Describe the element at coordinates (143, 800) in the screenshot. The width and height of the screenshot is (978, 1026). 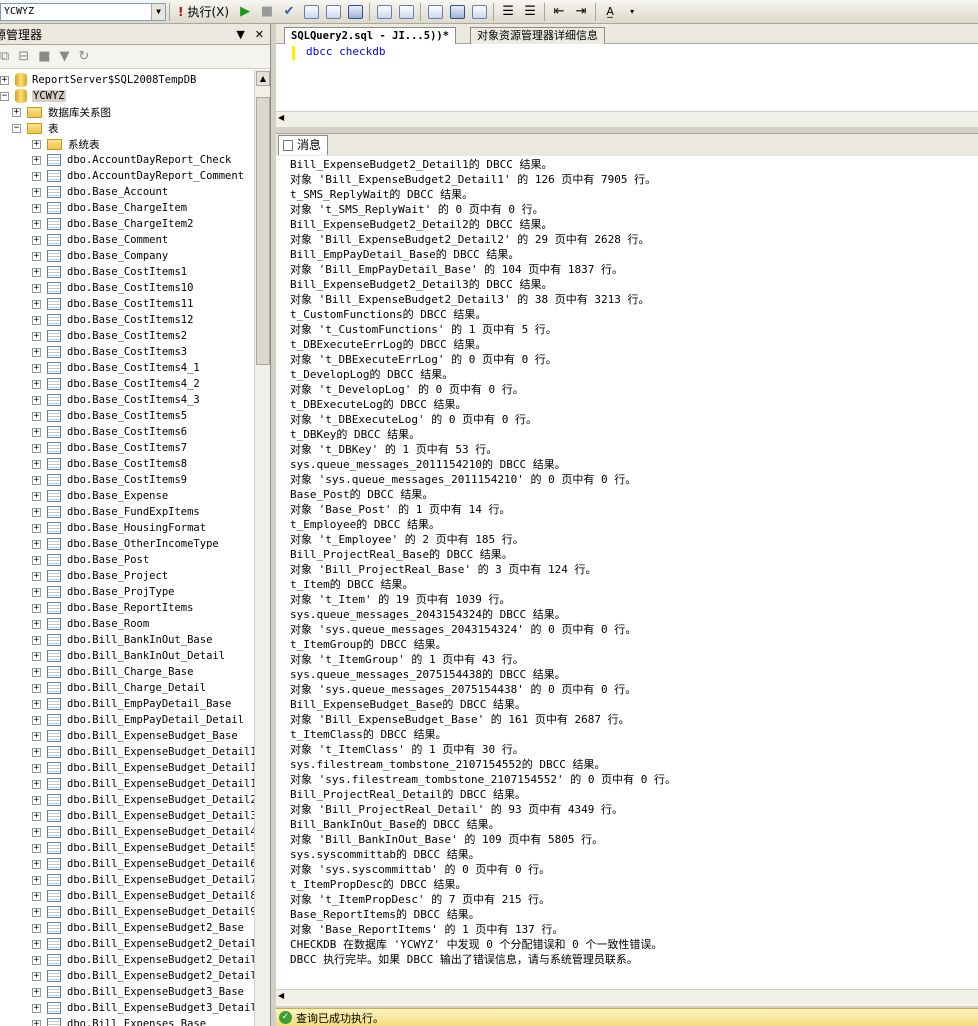
I see `tree-item-table: + dbo.Bill_ExpenseBudget_Detail2` at that location.